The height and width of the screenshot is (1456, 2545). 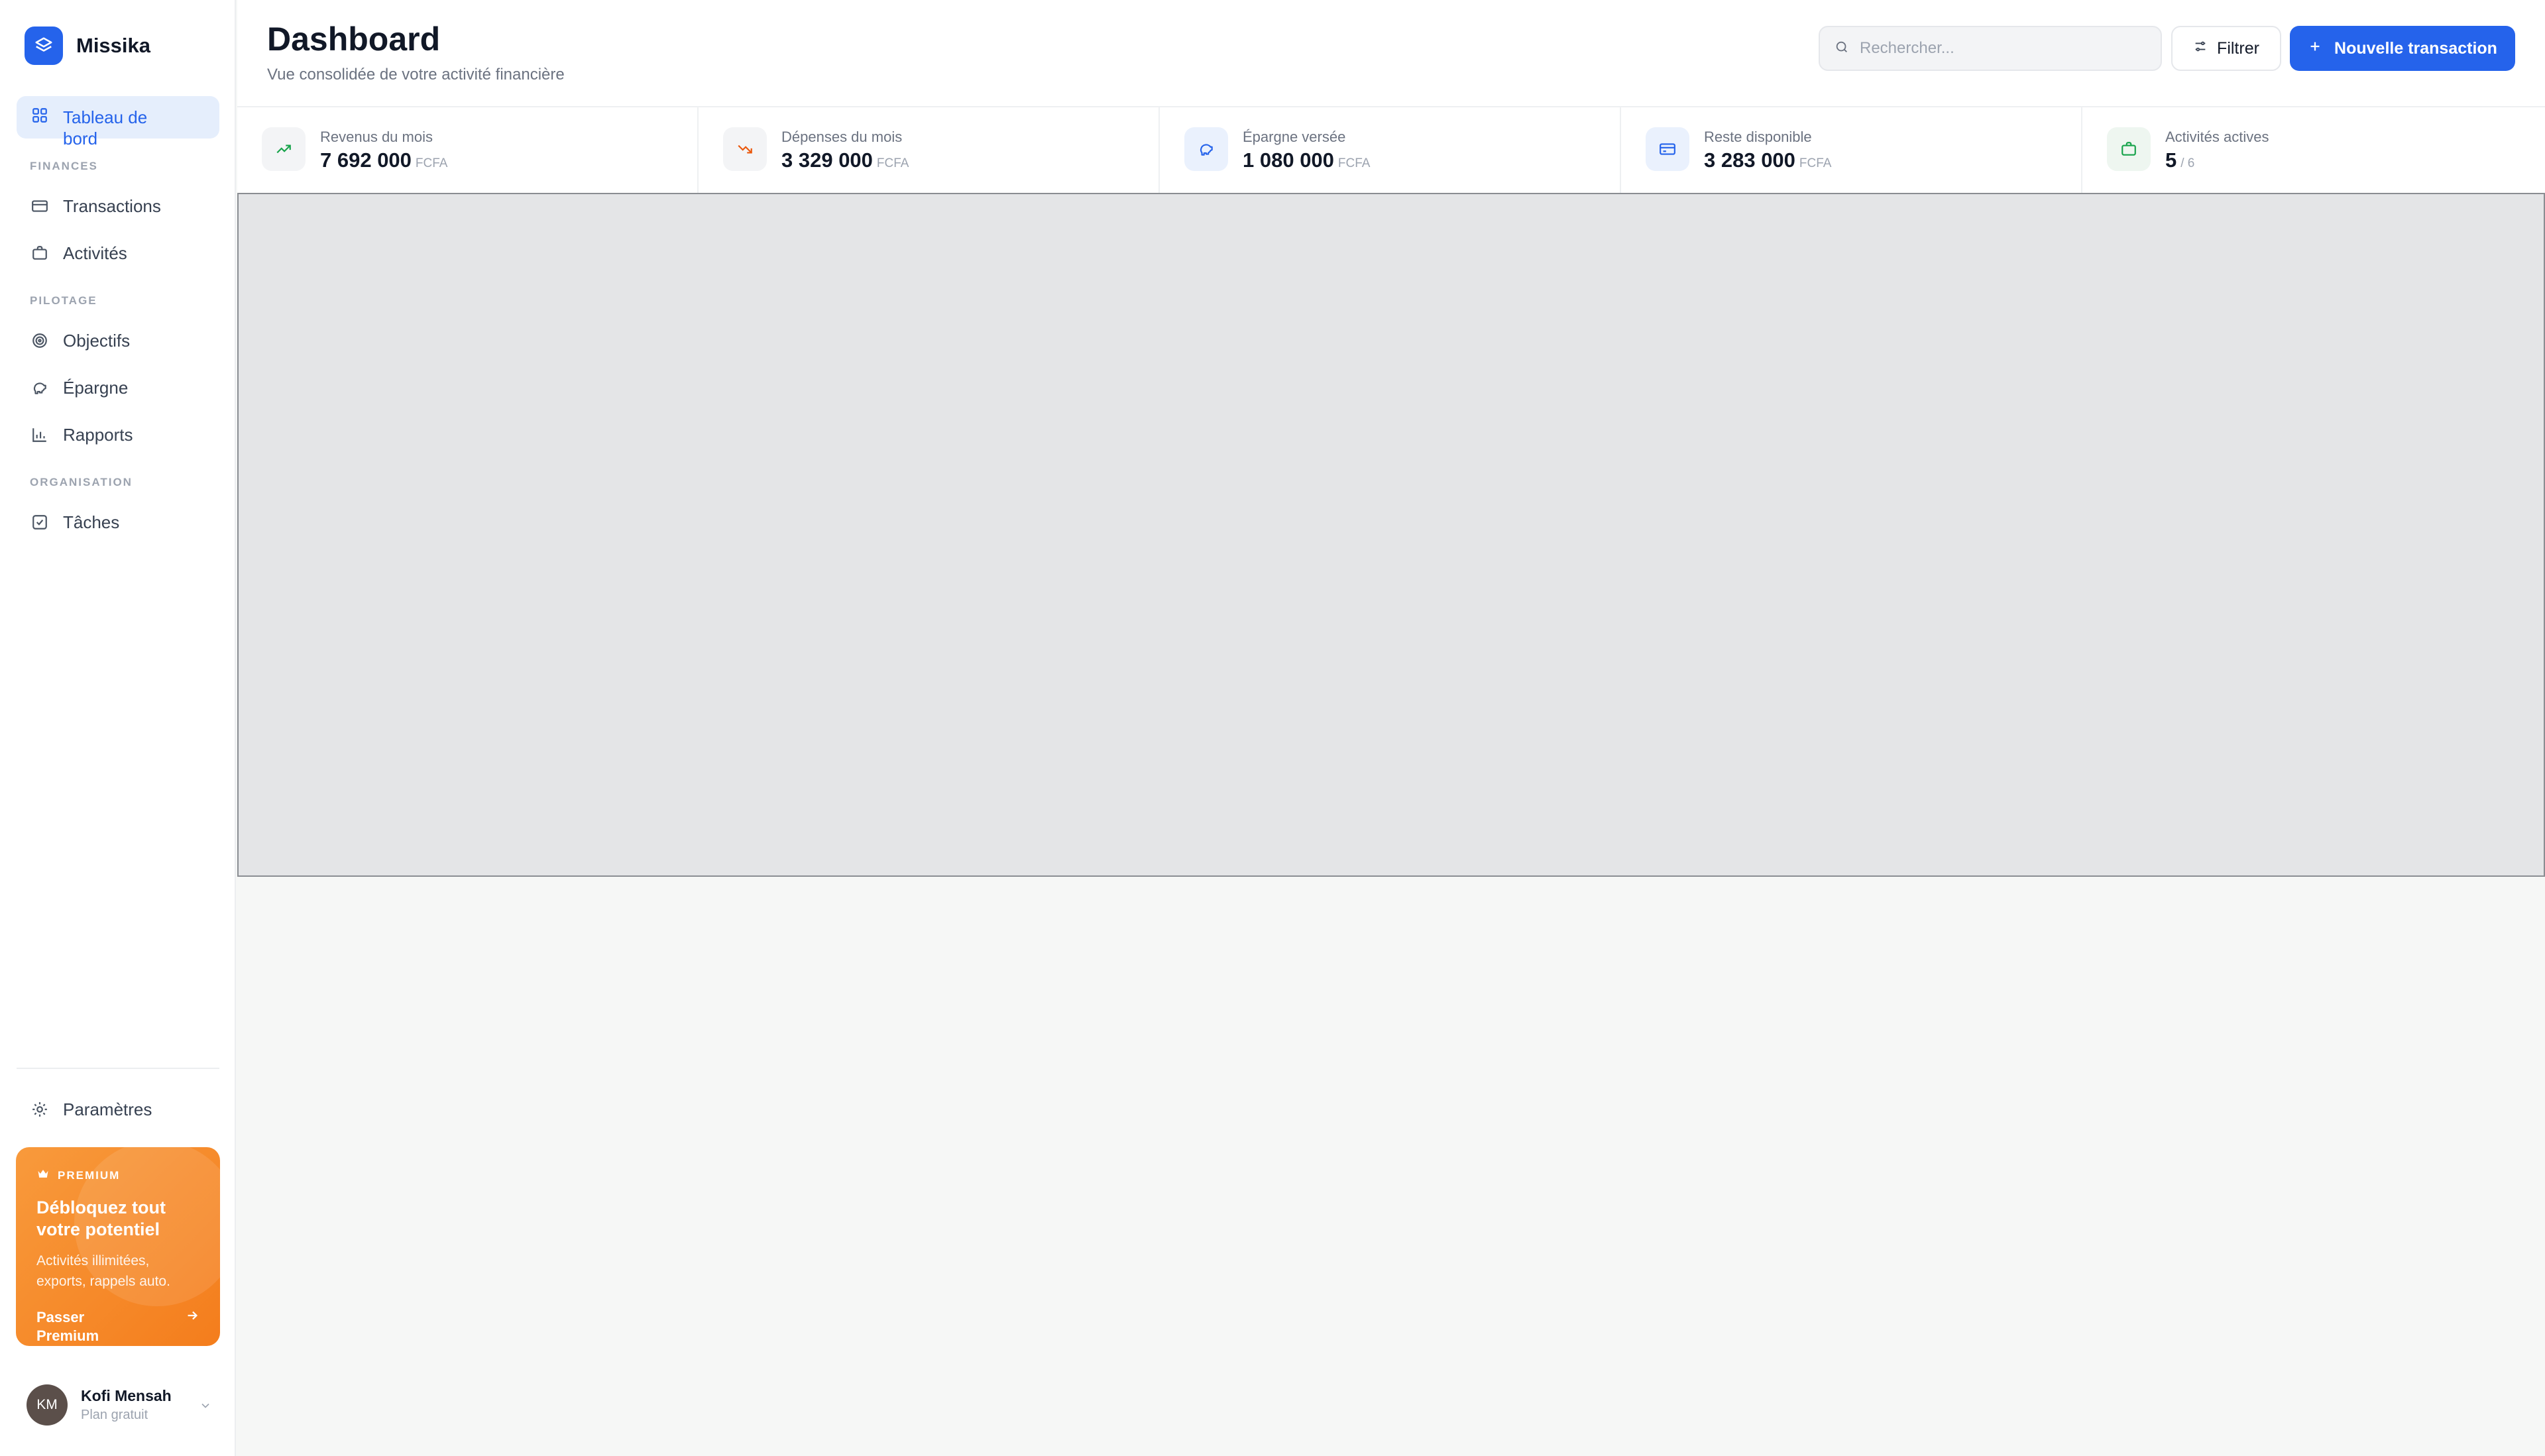 What do you see at coordinates (119, 1405) in the screenshot?
I see `user-menu: KM Kofi Mensah Plan gratuit` at bounding box center [119, 1405].